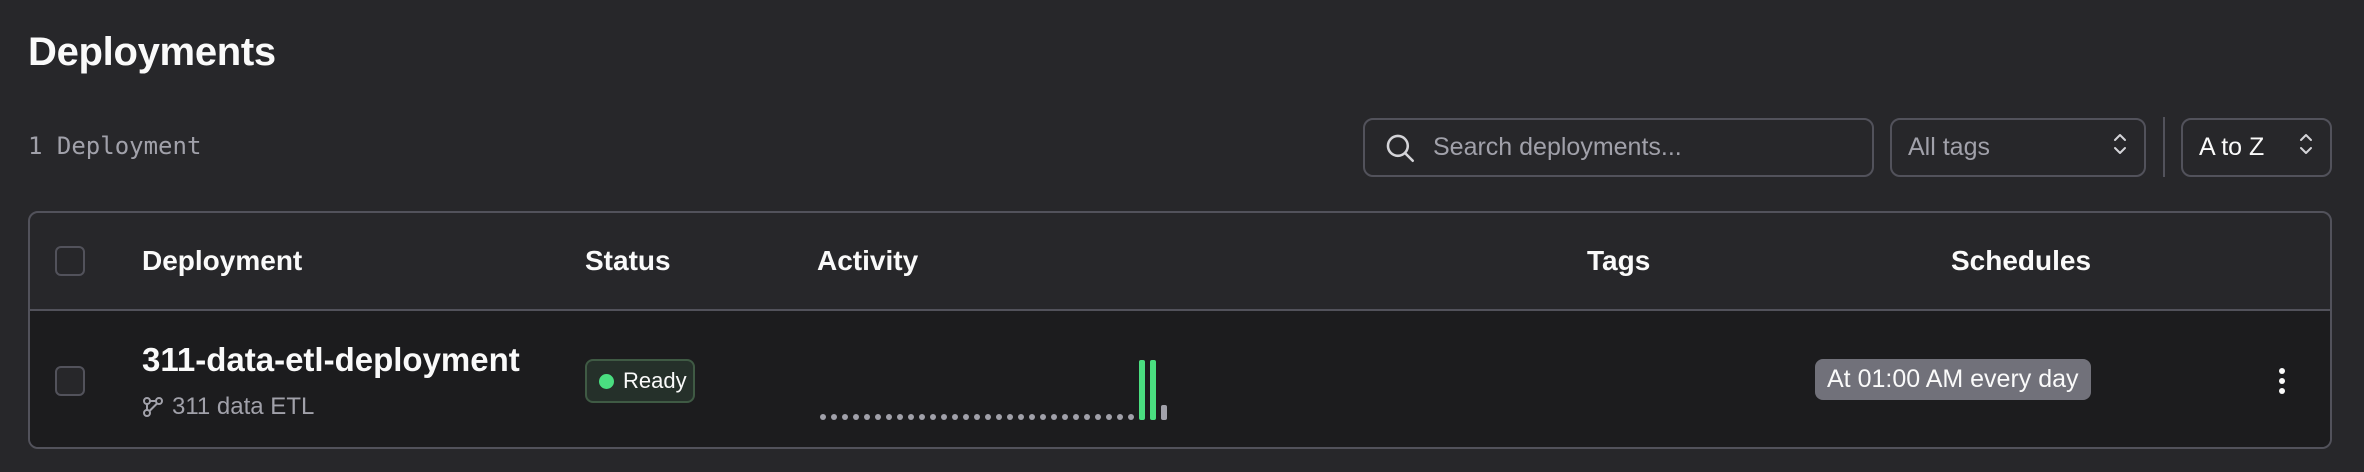 Image resolution: width=2364 pixels, height=472 pixels. I want to click on select-all-checkbox, so click(70, 261).